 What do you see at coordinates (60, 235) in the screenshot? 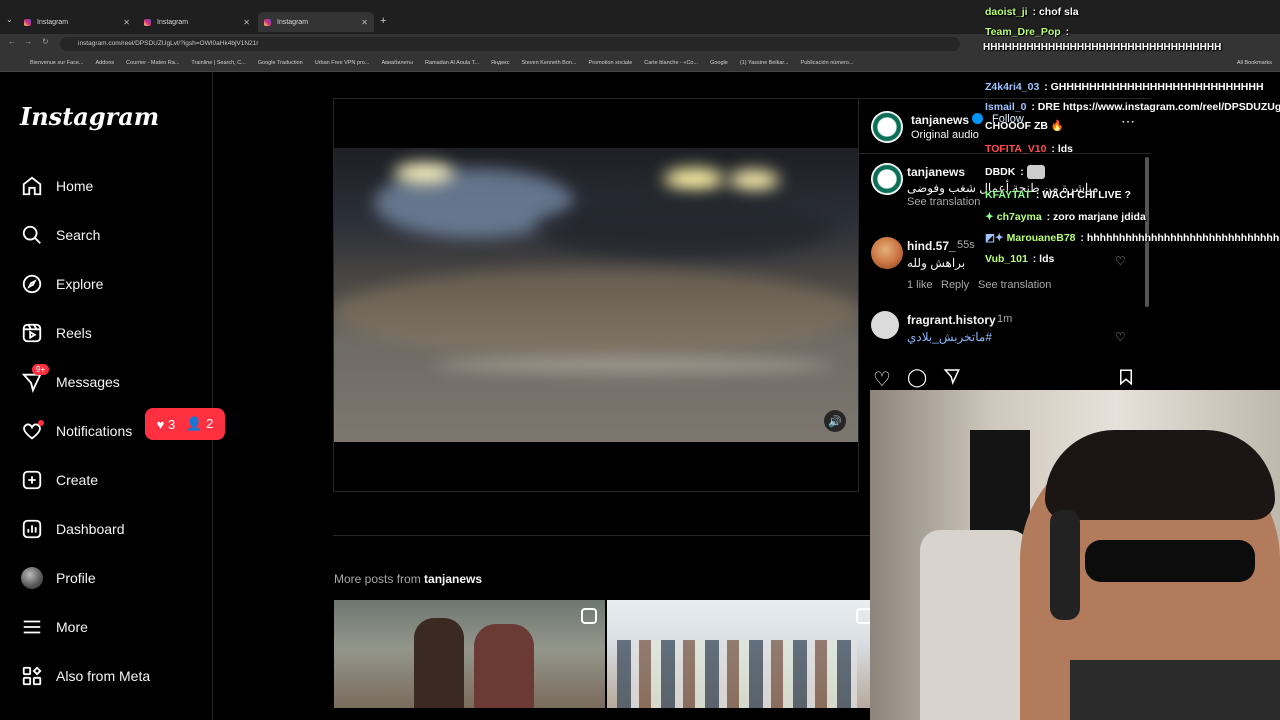
I see `sidebar-item-search: Search` at bounding box center [60, 235].